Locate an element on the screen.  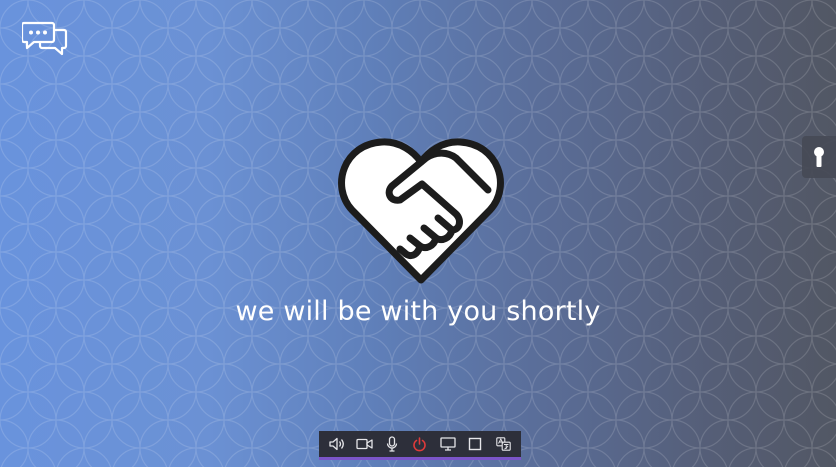
microphone-icon is located at coordinates (392, 444).